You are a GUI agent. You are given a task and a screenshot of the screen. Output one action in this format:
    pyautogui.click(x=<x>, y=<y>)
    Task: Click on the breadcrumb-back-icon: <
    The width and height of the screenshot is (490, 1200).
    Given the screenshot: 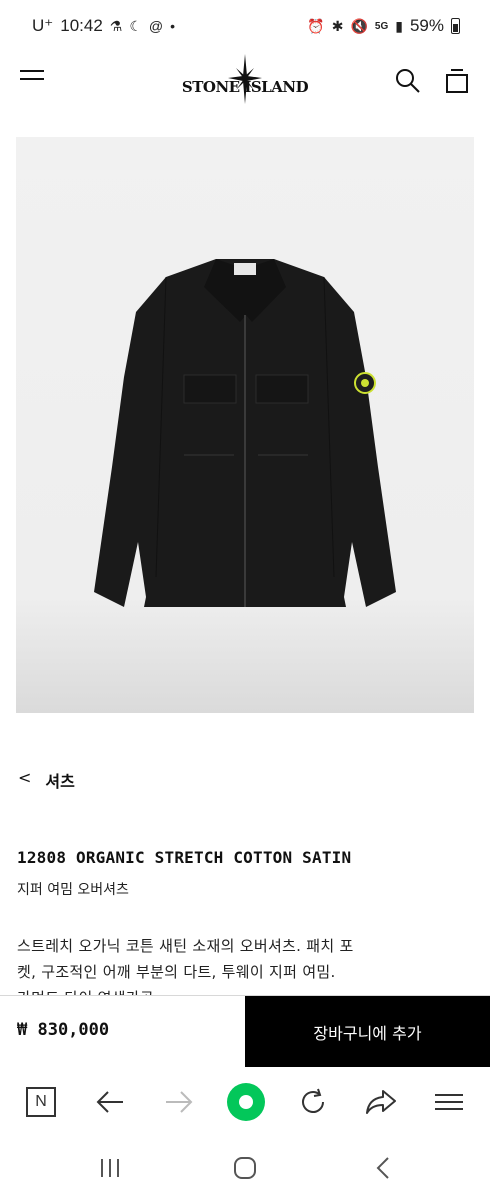 What is the action you would take?
    pyautogui.click(x=24, y=780)
    